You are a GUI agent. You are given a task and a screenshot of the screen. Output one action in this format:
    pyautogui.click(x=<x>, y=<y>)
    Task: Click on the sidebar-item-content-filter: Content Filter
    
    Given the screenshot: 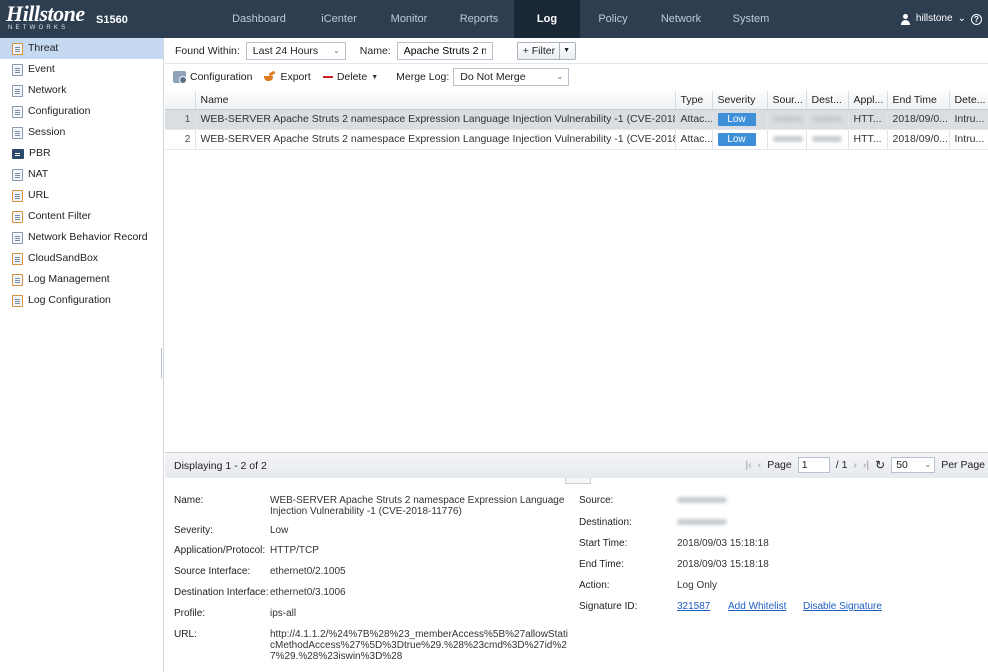 What is the action you would take?
    pyautogui.click(x=81, y=216)
    